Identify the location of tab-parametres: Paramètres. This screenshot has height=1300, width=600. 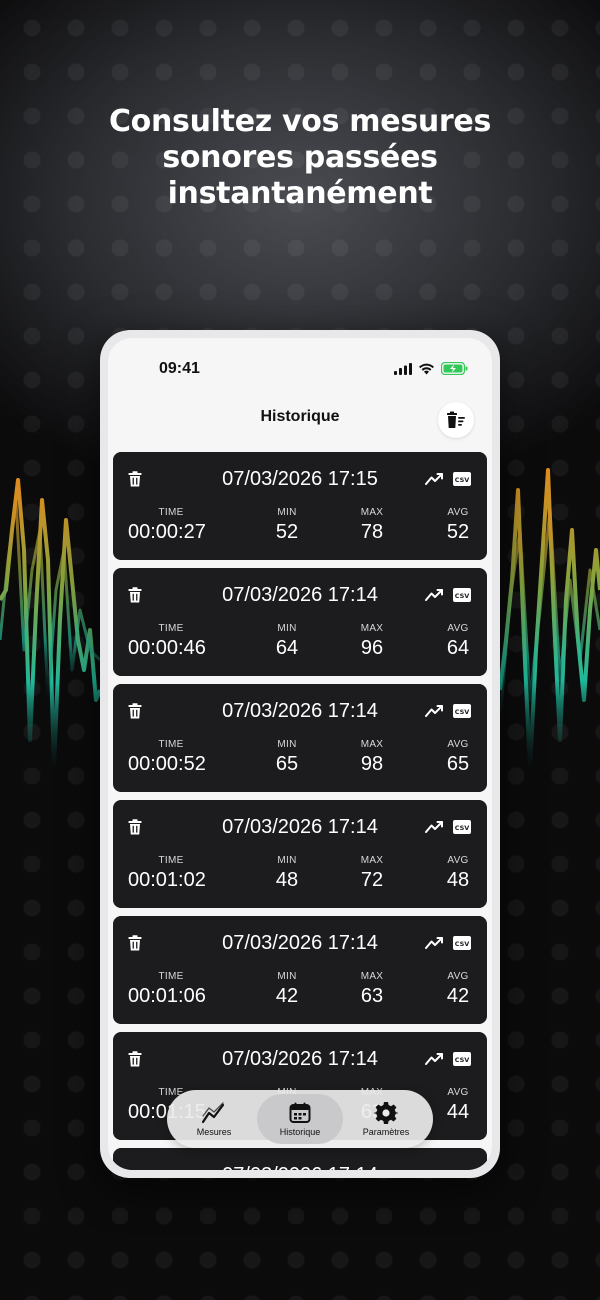
(386, 1119).